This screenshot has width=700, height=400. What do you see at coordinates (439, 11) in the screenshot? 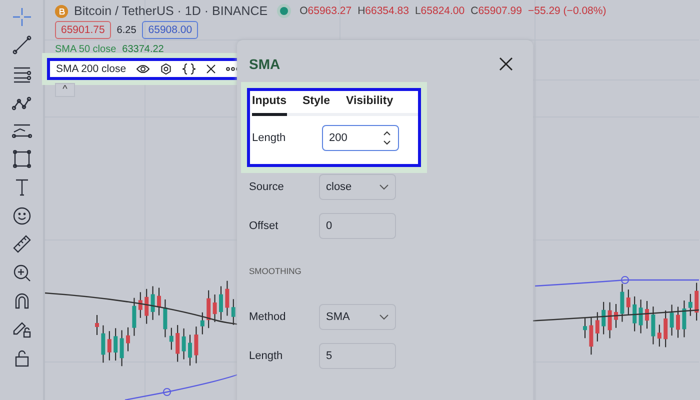
I see `ohlc-value: L65824.00` at bounding box center [439, 11].